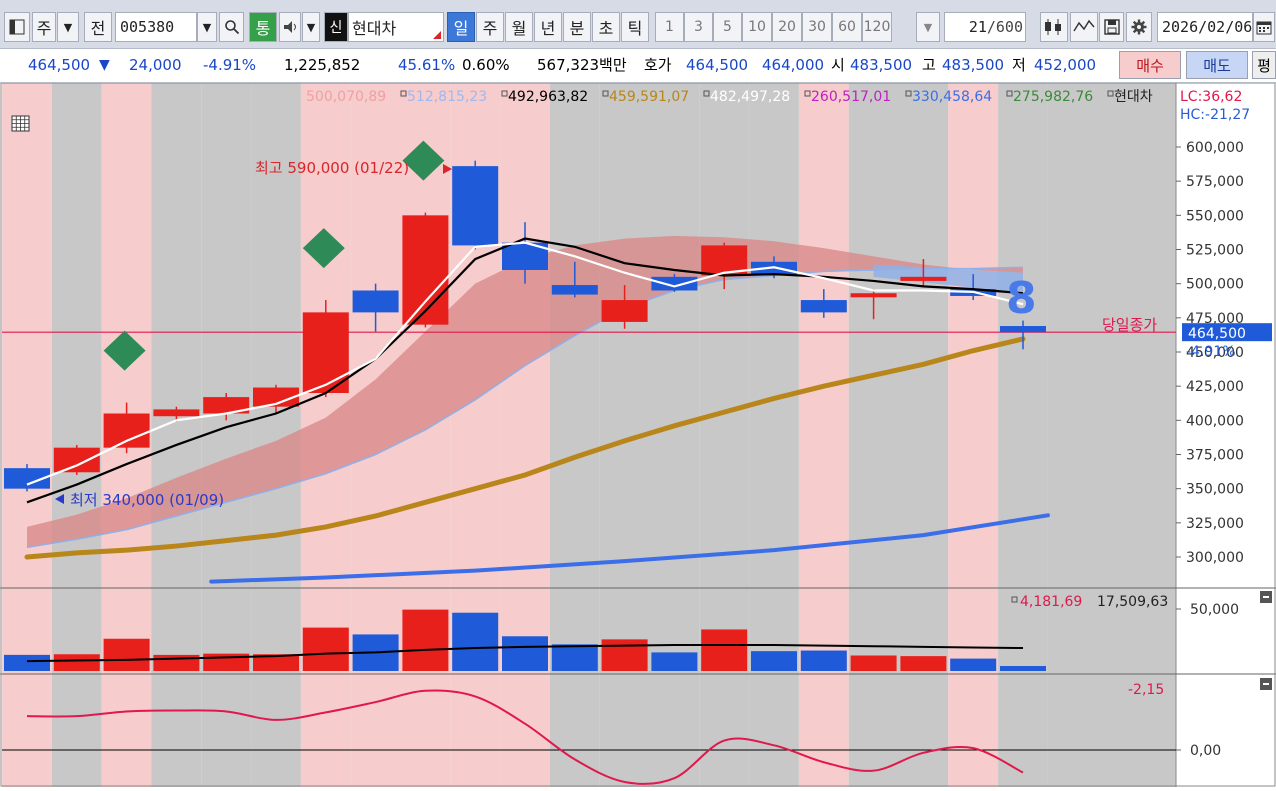 The width and height of the screenshot is (1276, 791). What do you see at coordinates (322, 65) in the screenshot?
I see `volume: 1,225,852` at bounding box center [322, 65].